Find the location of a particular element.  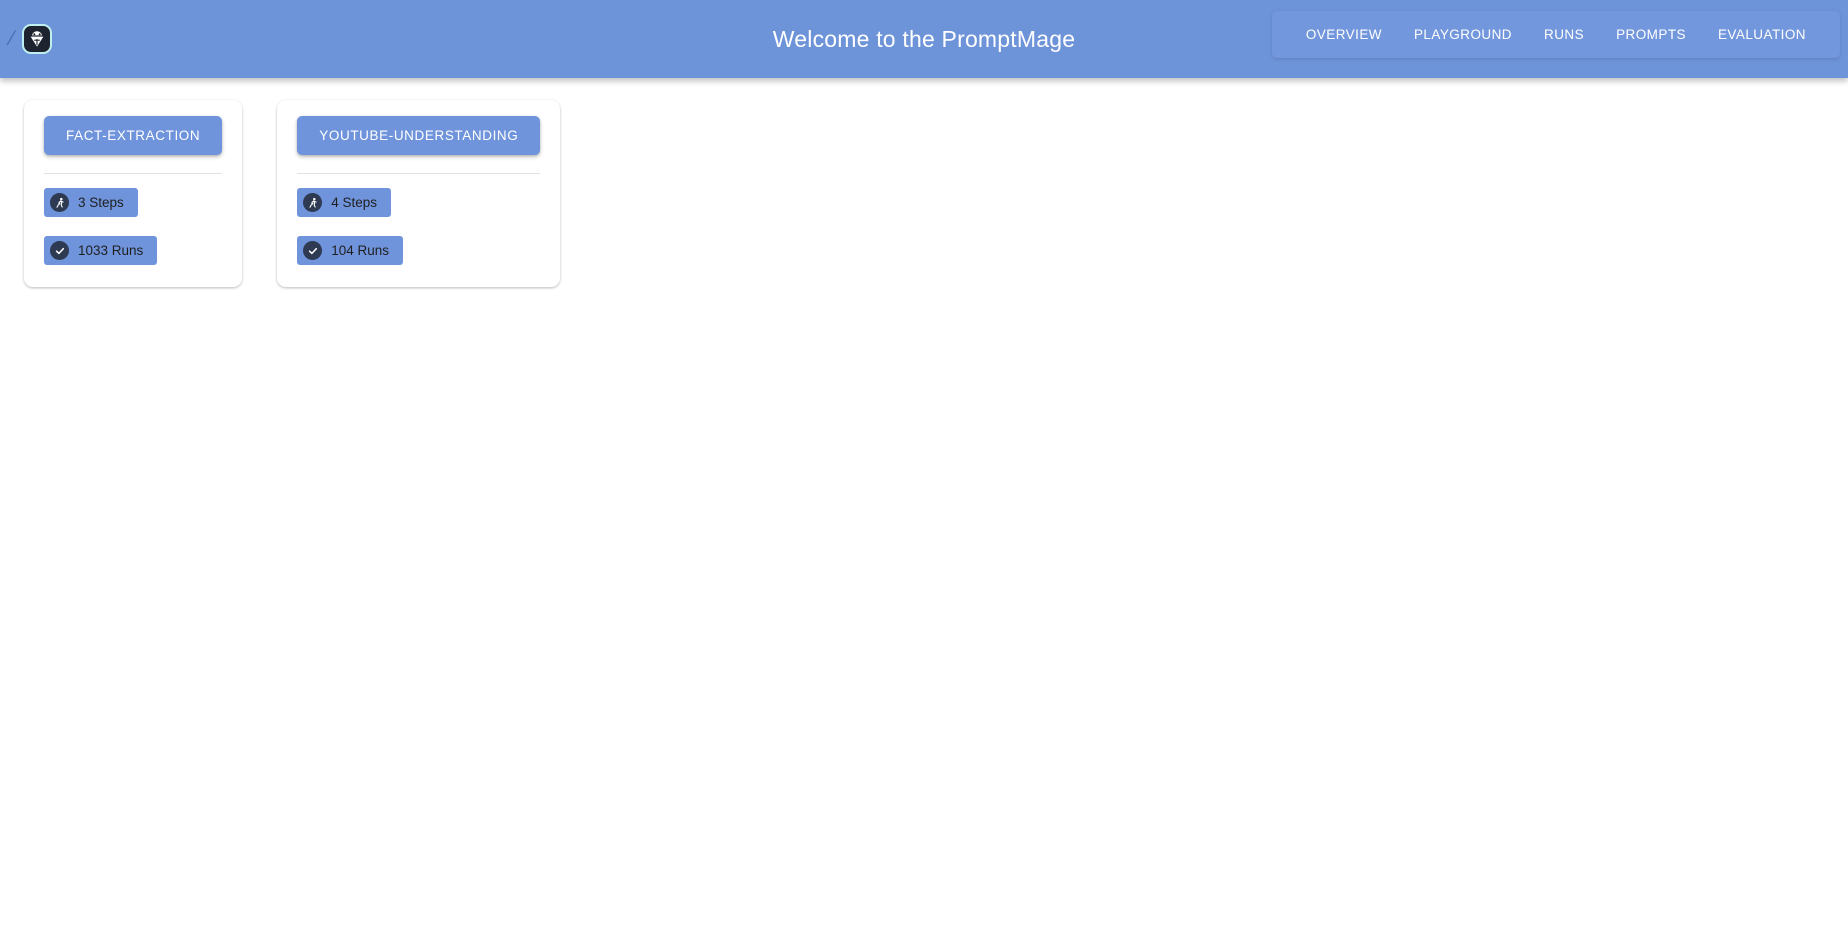

slash-mark: / is located at coordinates (10, 39).